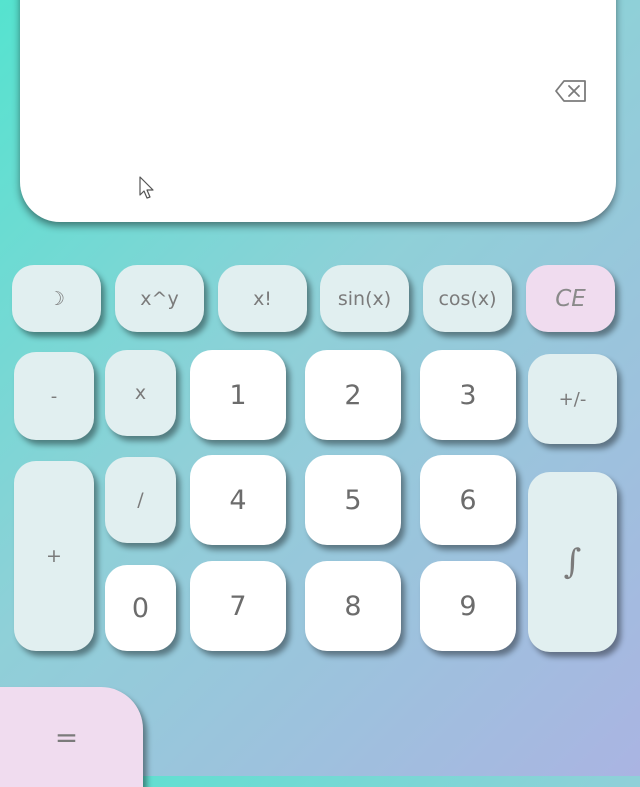 The image size is (640, 787). I want to click on mouse-cursor-icon, so click(146, 187).